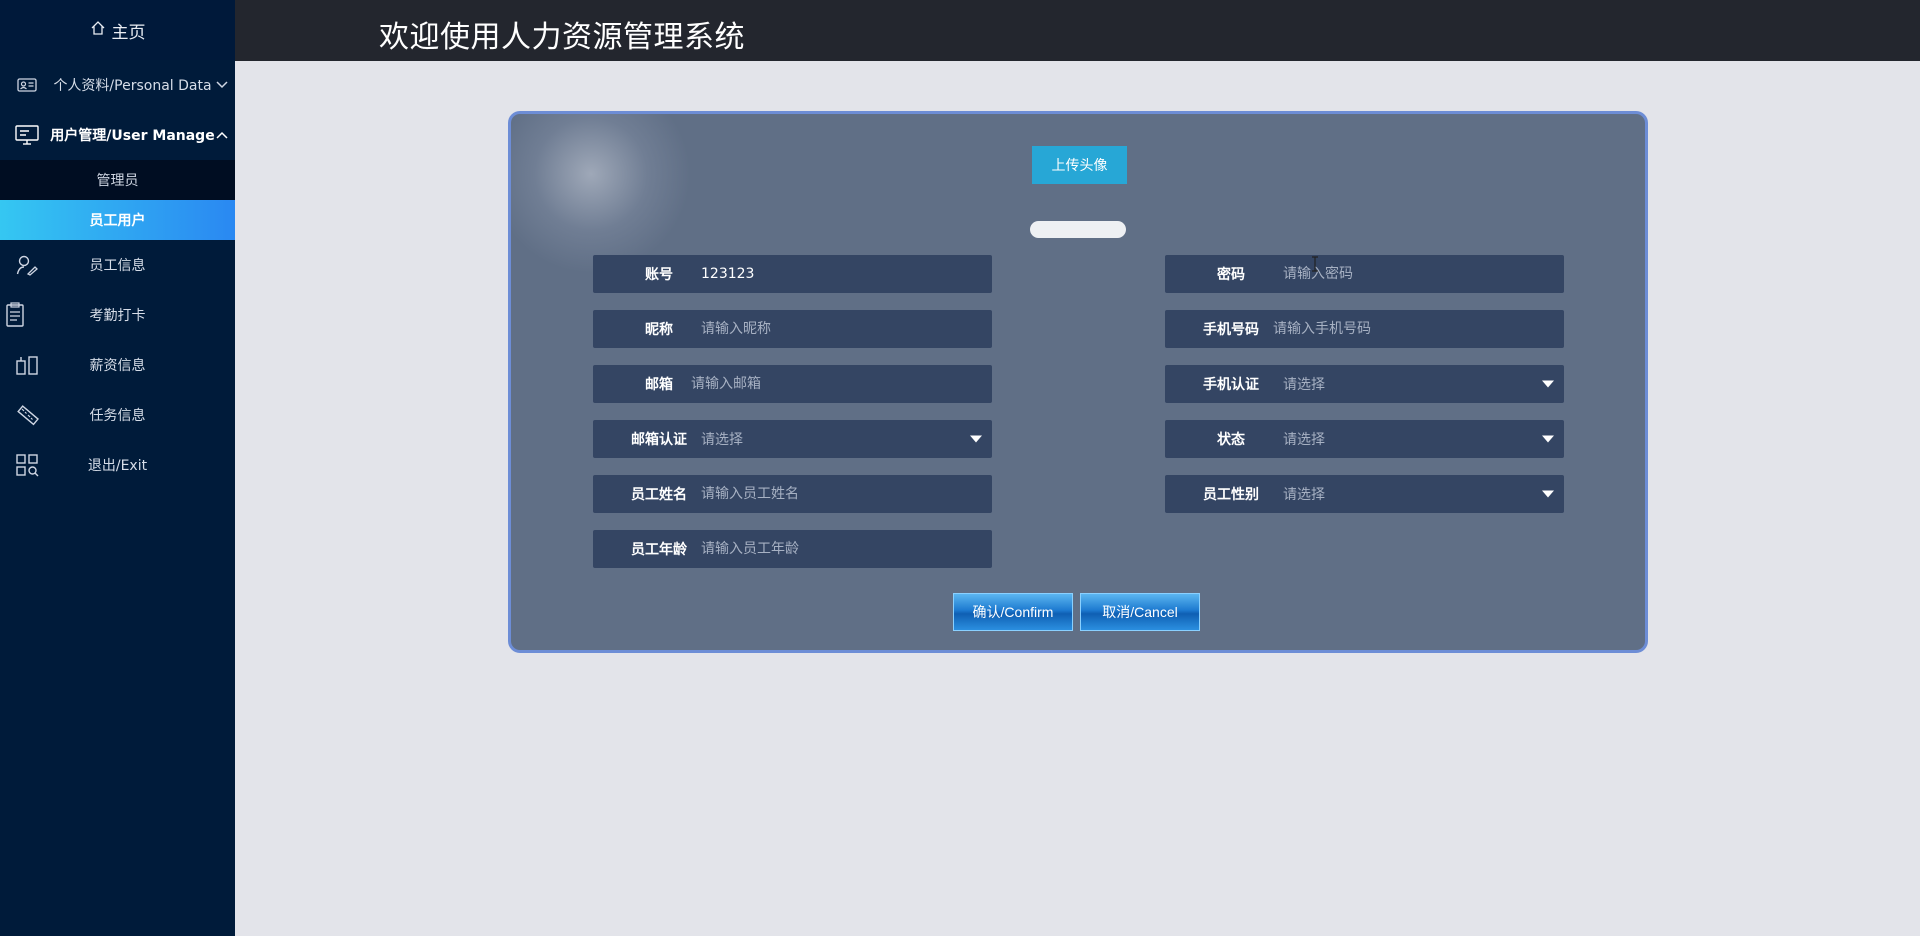  What do you see at coordinates (27, 365) in the screenshot?
I see `wallet-icon` at bounding box center [27, 365].